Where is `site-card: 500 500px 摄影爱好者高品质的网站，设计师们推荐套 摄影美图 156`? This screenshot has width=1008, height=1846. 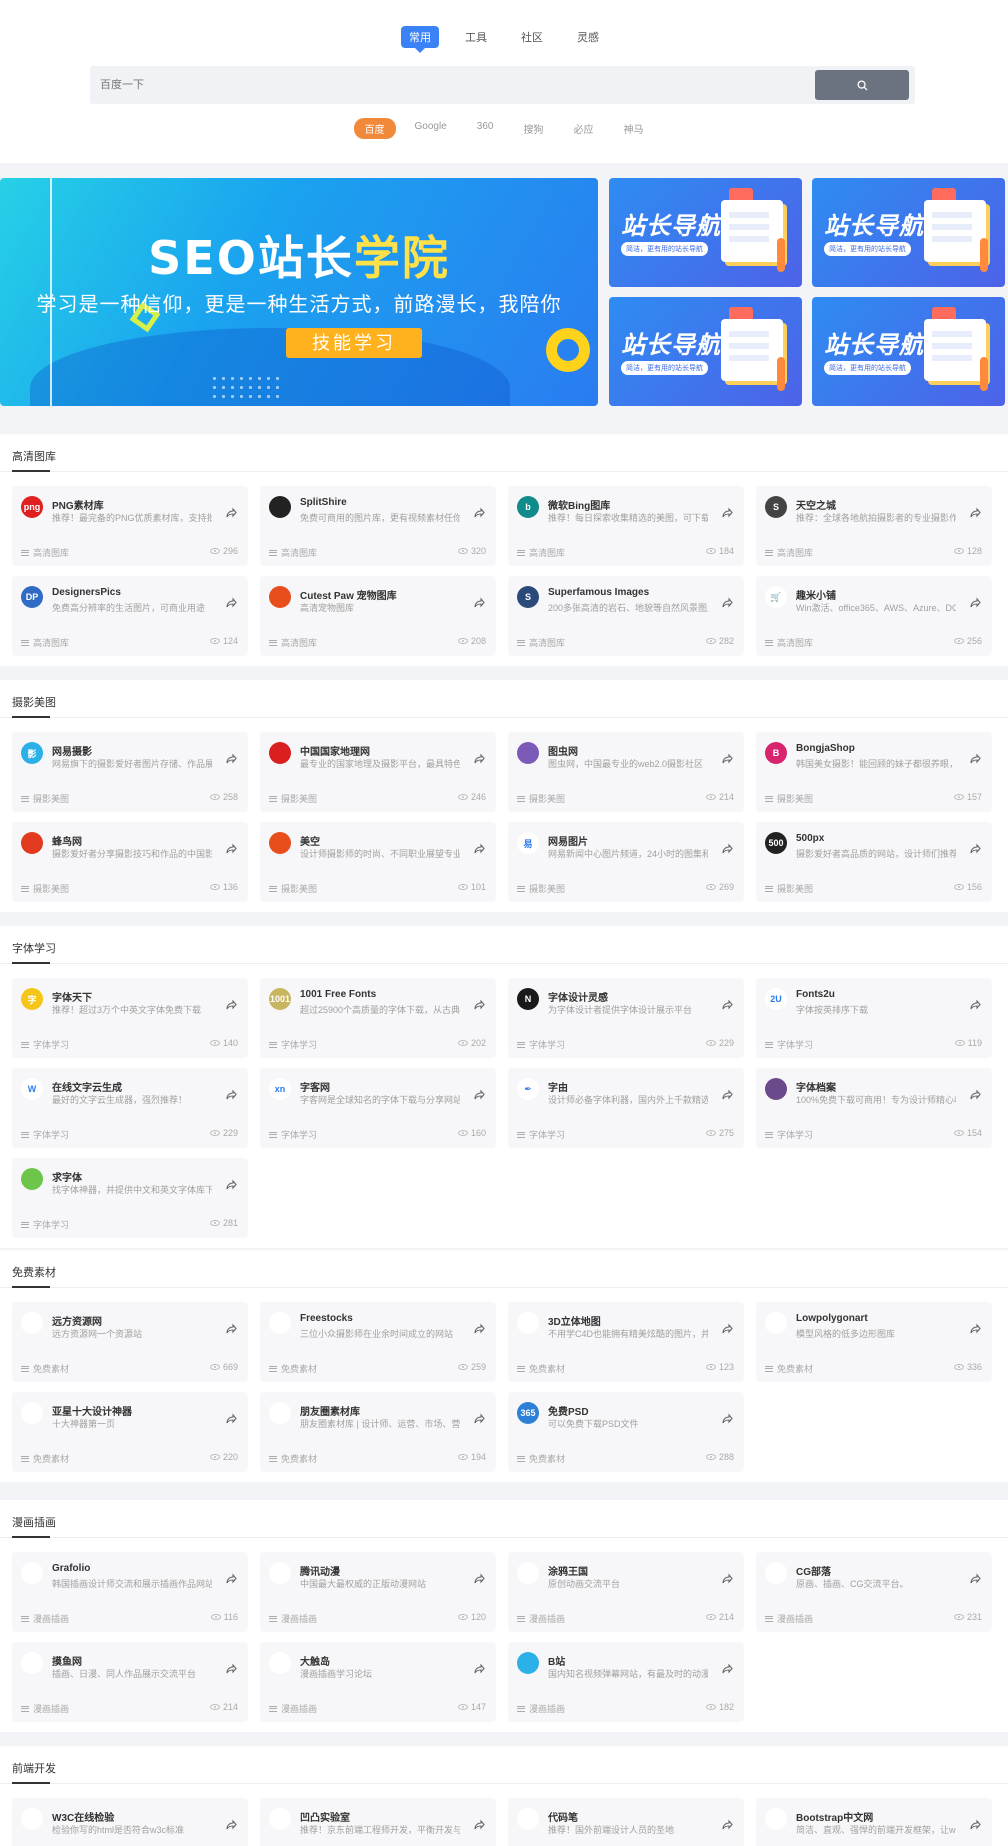 site-card: 500 500px 摄影爱好者高品质的网站，设计师们推荐套 摄影美图 156 is located at coordinates (874, 862).